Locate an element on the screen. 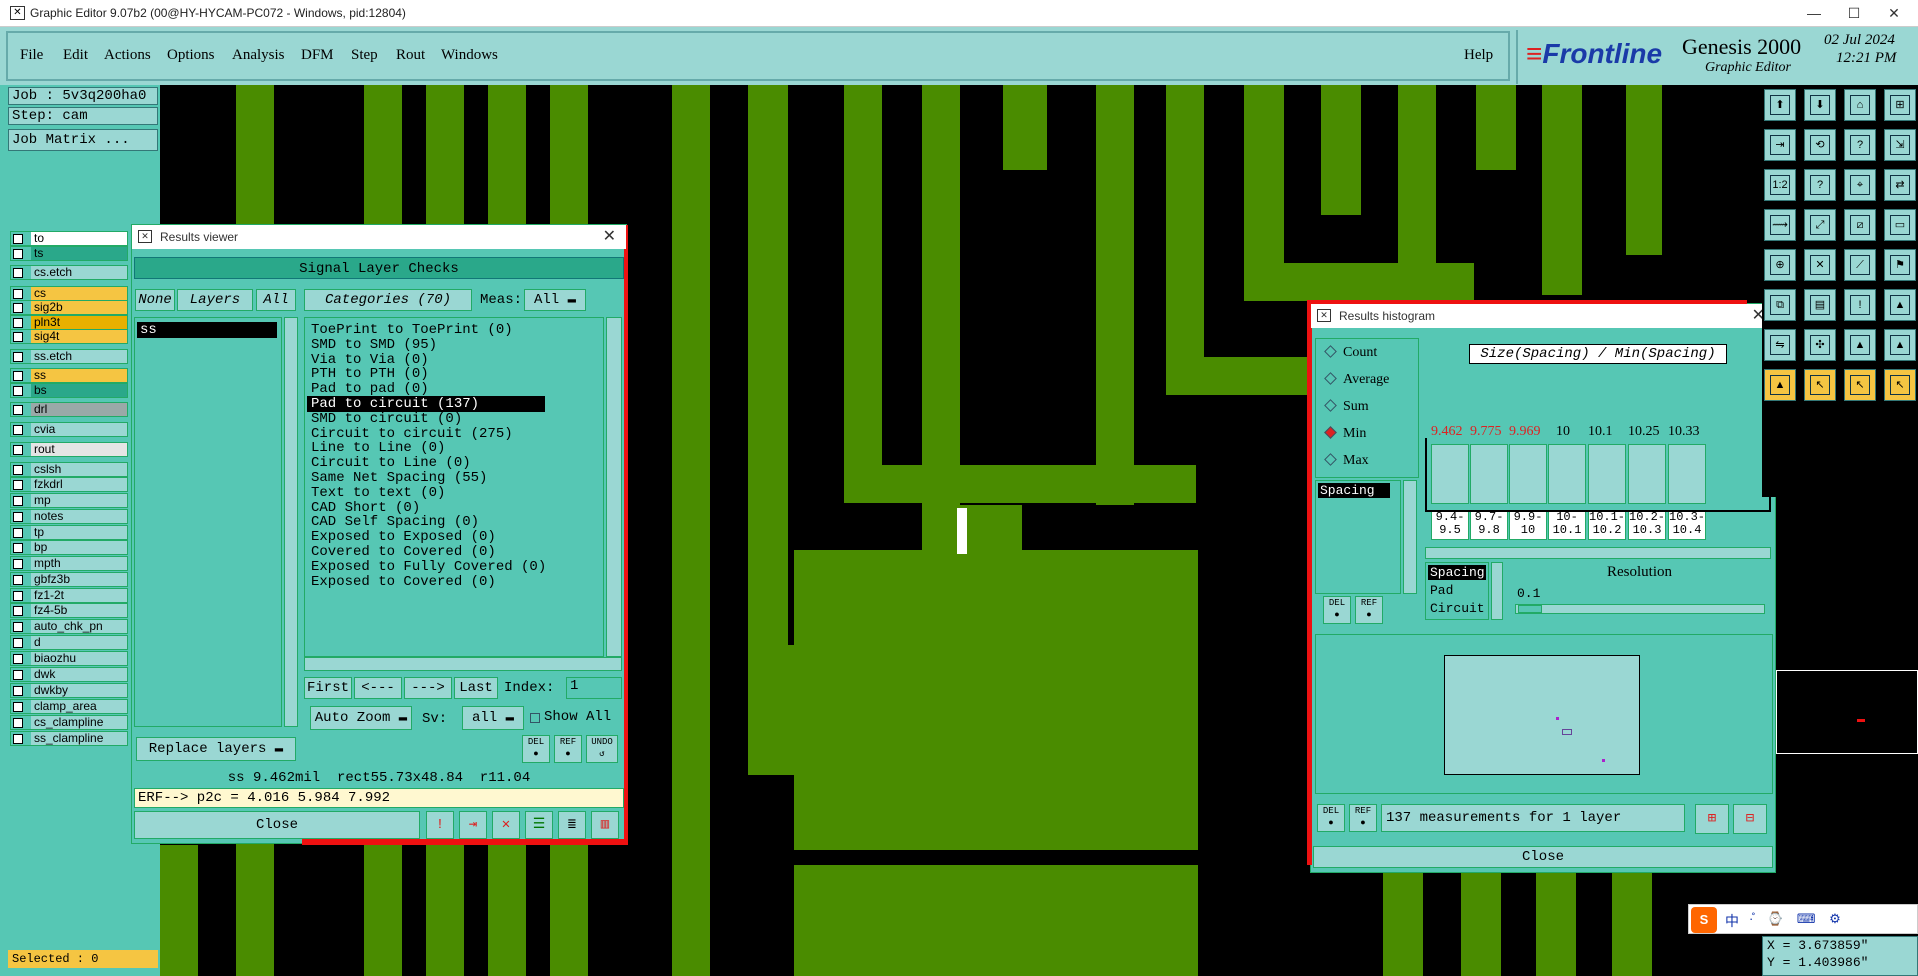  tri4-tool-button: ▲ is located at coordinates (1780, 385).